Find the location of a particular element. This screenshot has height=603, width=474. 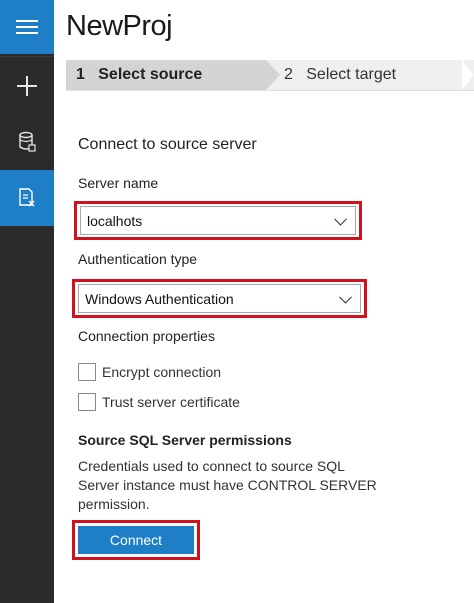

database-icon is located at coordinates (27, 141).